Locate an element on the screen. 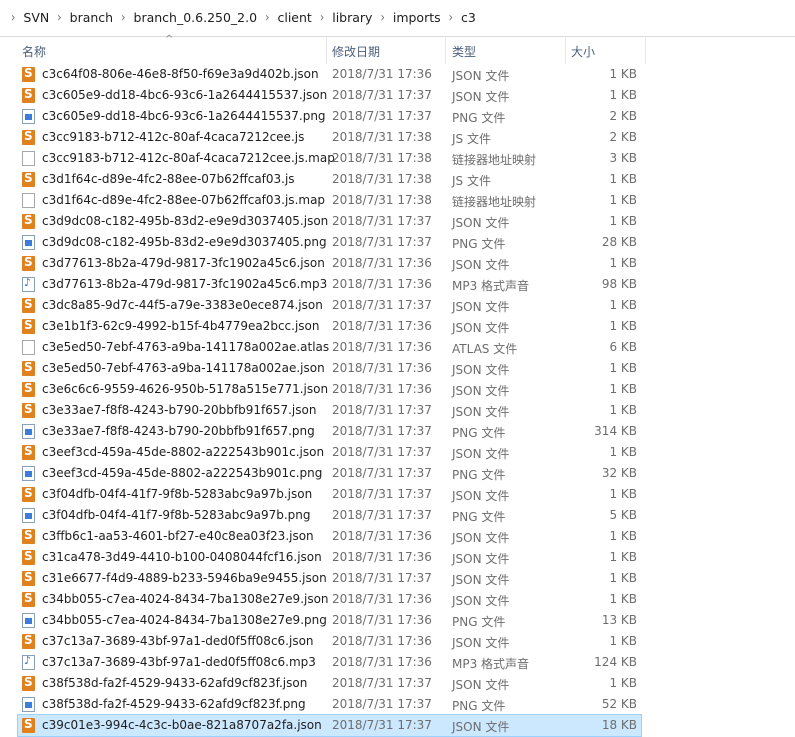 This screenshot has height=737, width=795. file-size: 32 KB is located at coordinates (619, 473).